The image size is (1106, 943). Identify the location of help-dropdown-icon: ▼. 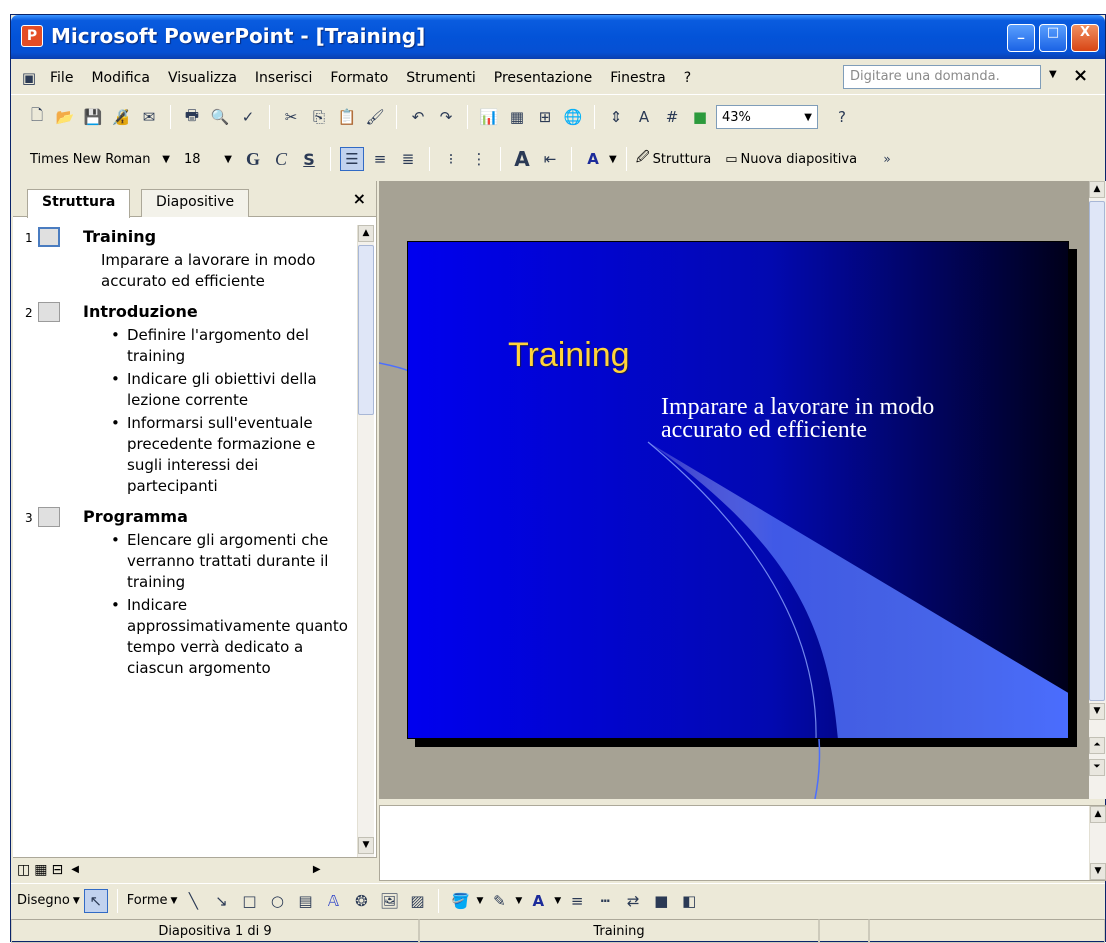
(1053, 74).